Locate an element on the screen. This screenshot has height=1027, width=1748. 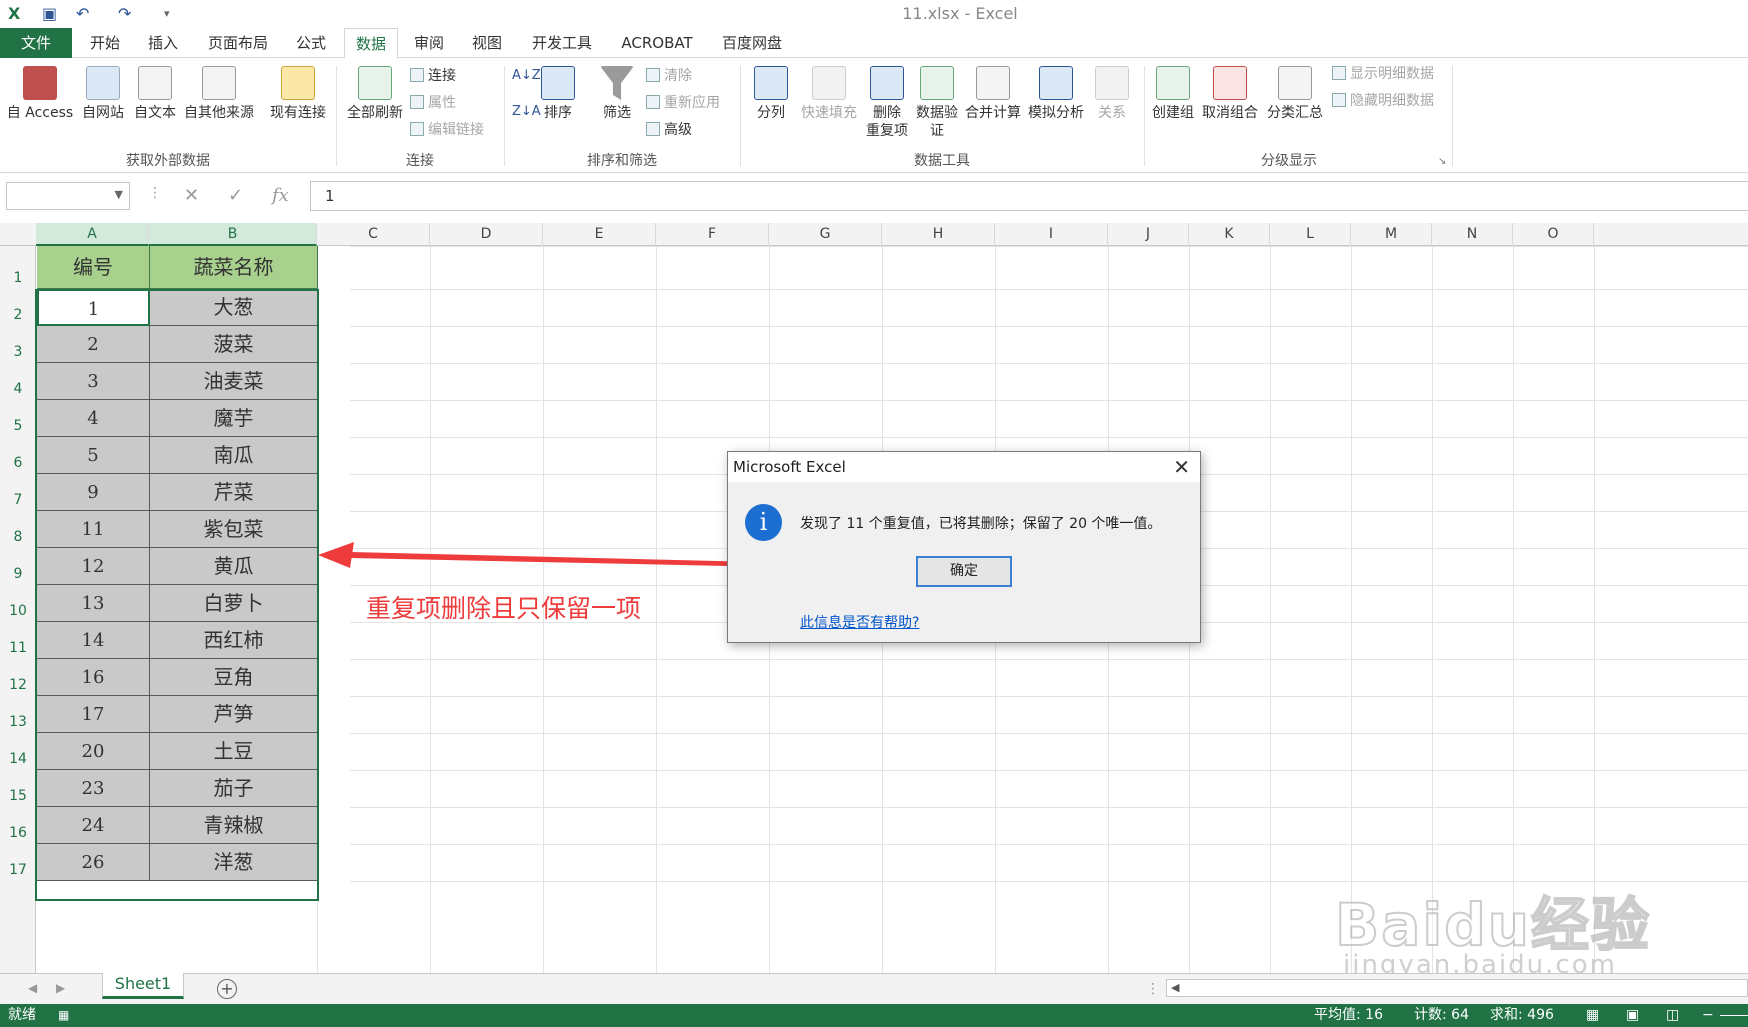
table-cell: 20 is located at coordinates (93, 751).